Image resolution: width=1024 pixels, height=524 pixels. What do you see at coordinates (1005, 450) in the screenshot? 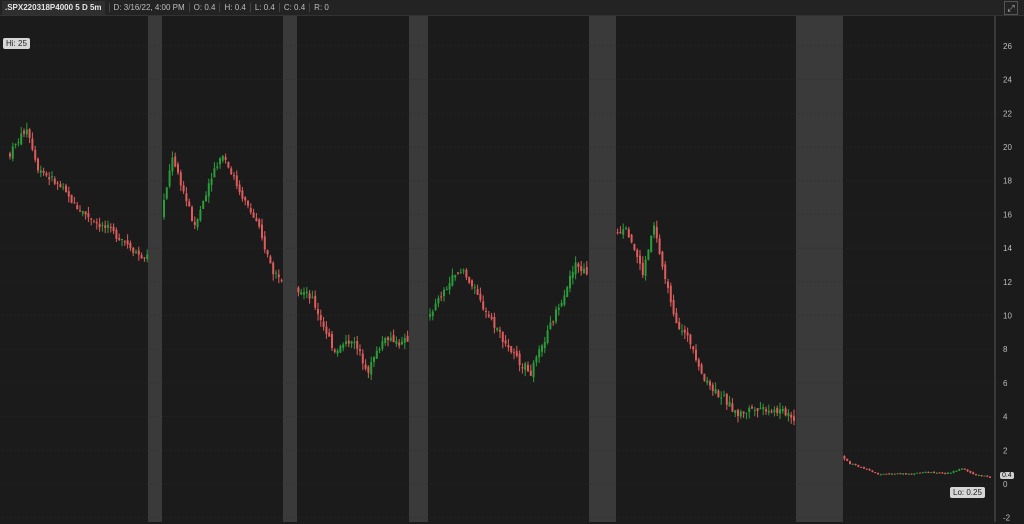
I see `y-tick-label: 2` at bounding box center [1005, 450].